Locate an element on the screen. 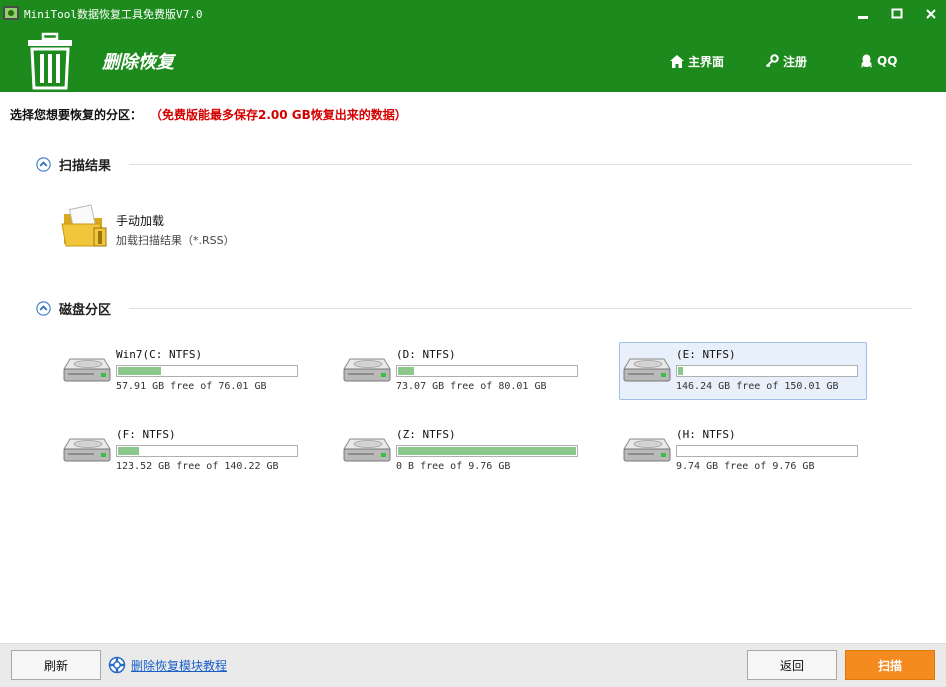 The height and width of the screenshot is (687, 946). partition-name: (Z: NTFS) is located at coordinates (426, 434).